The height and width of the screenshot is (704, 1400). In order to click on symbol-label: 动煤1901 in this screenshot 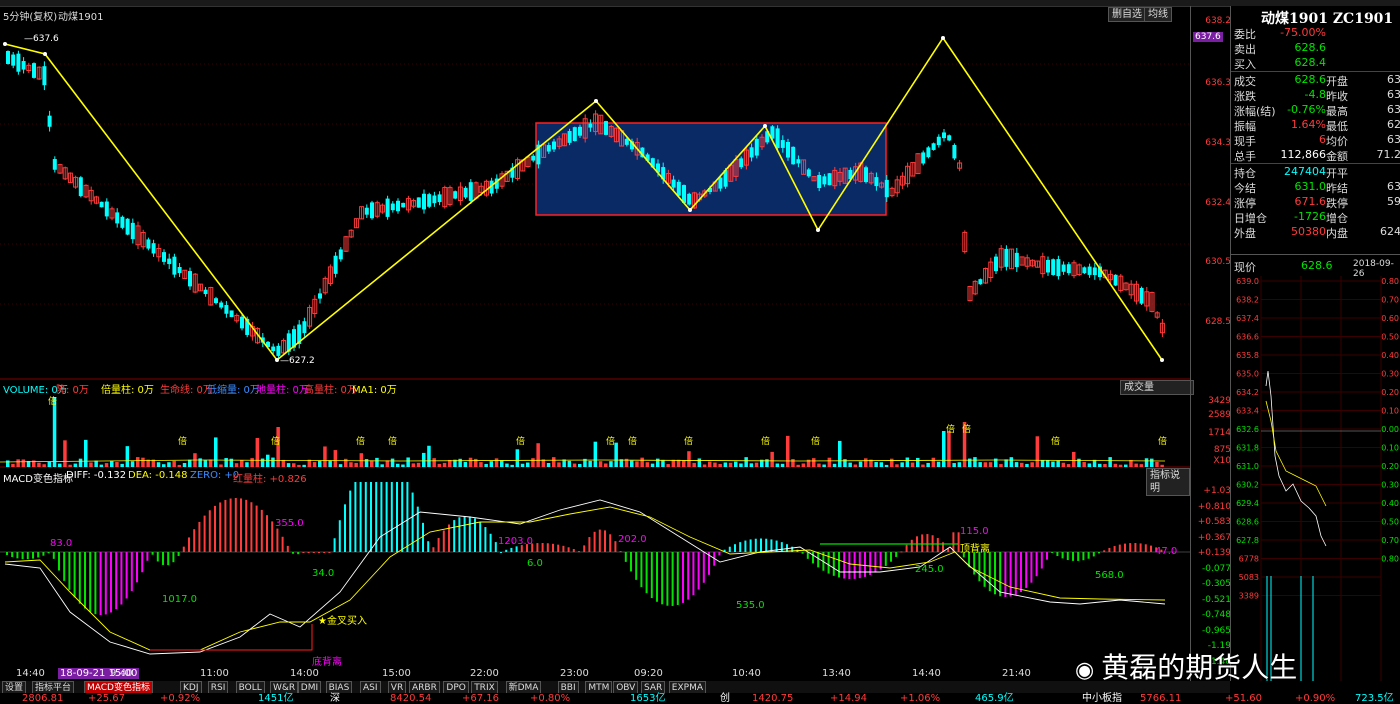, I will do `click(81, 17)`.